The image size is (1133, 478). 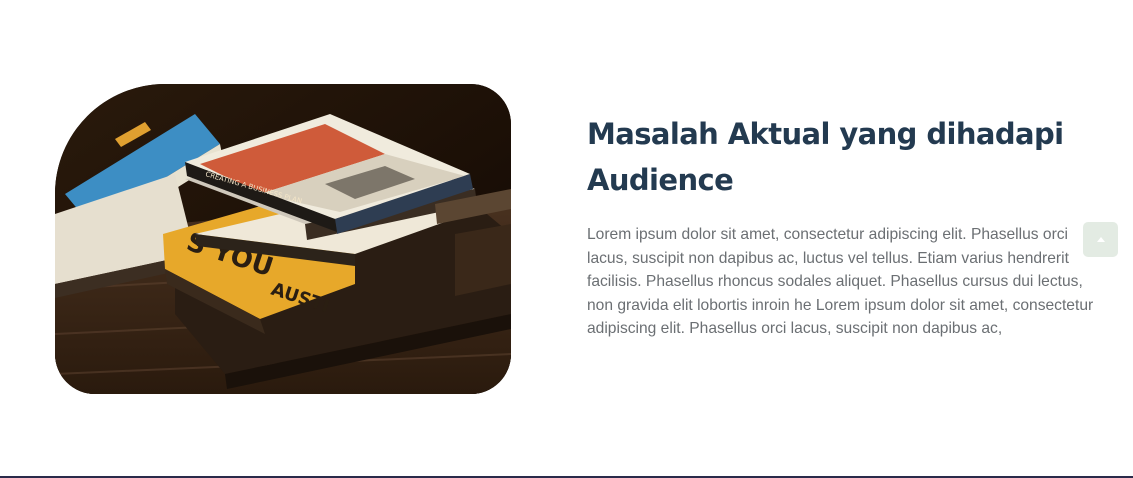 What do you see at coordinates (825, 157) in the screenshot?
I see `section-heading: Masalah Aktual yang dihadapi Audience` at bounding box center [825, 157].